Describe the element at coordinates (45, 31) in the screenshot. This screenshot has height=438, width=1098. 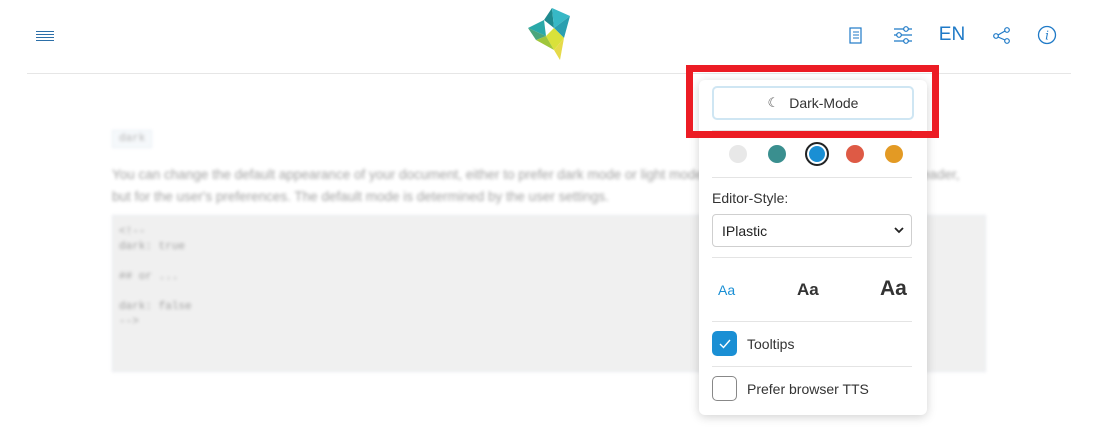
I see `hamburger-icon` at that location.